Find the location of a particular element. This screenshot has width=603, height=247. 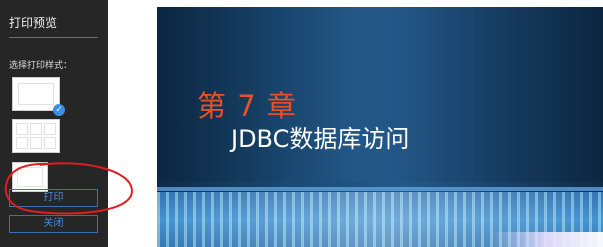

close-button: 关闭 is located at coordinates (53, 224).